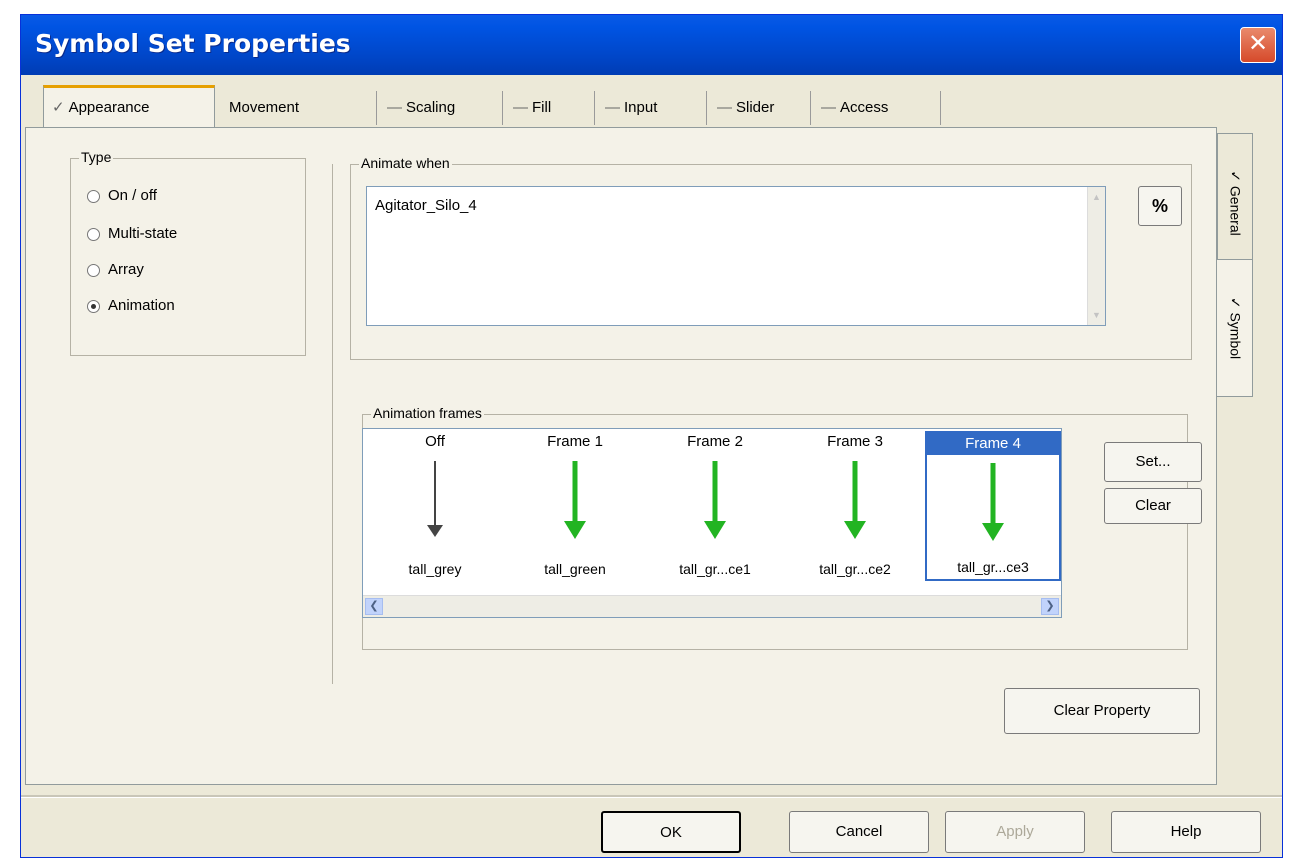  I want to click on radio-label: On / off, so click(132, 195).